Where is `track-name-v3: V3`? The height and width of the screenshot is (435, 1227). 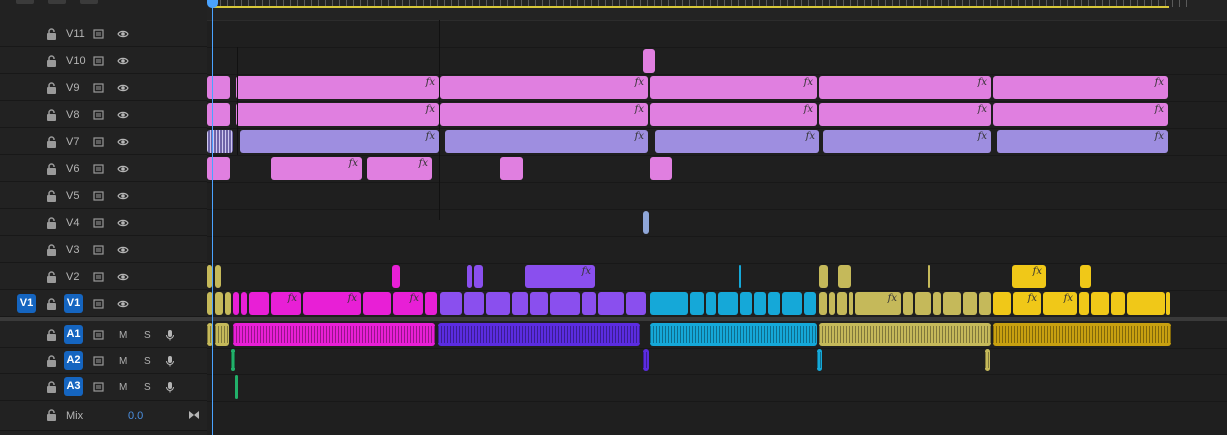
track-name-v3: V3 is located at coordinates (72, 250).